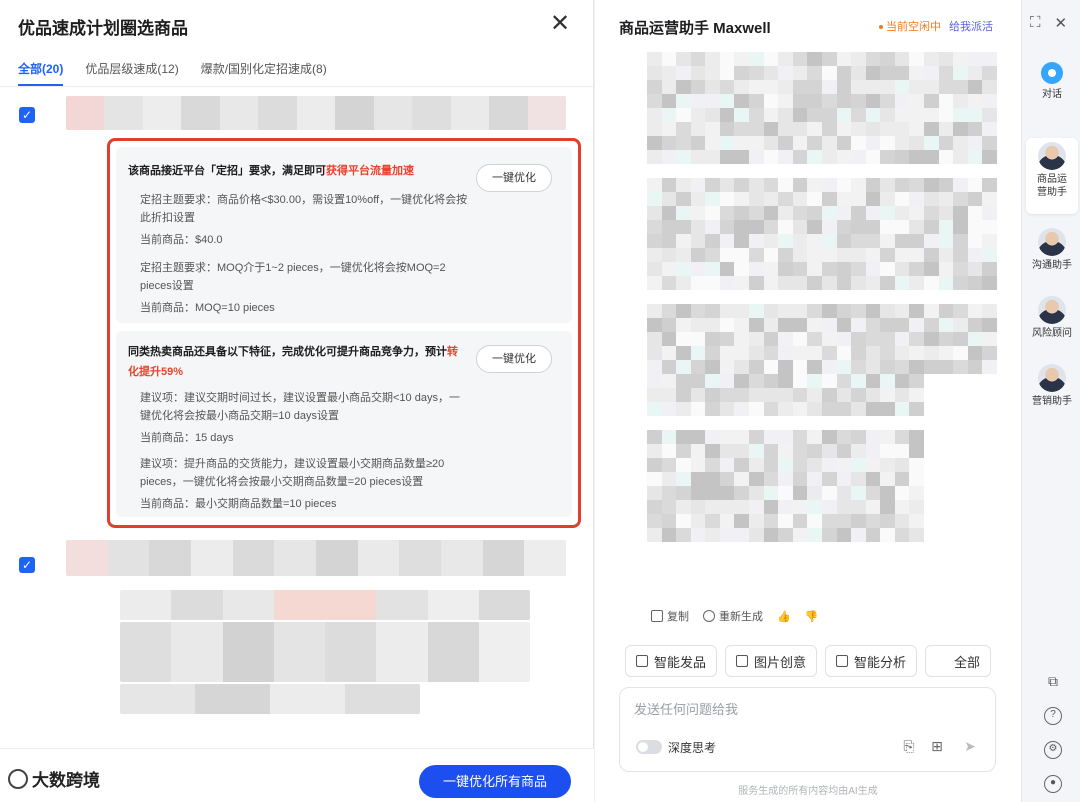 The image size is (1080, 802). Describe the element at coordinates (1053, 681) in the screenshot. I see `puzzle-icon: ⧉` at that location.